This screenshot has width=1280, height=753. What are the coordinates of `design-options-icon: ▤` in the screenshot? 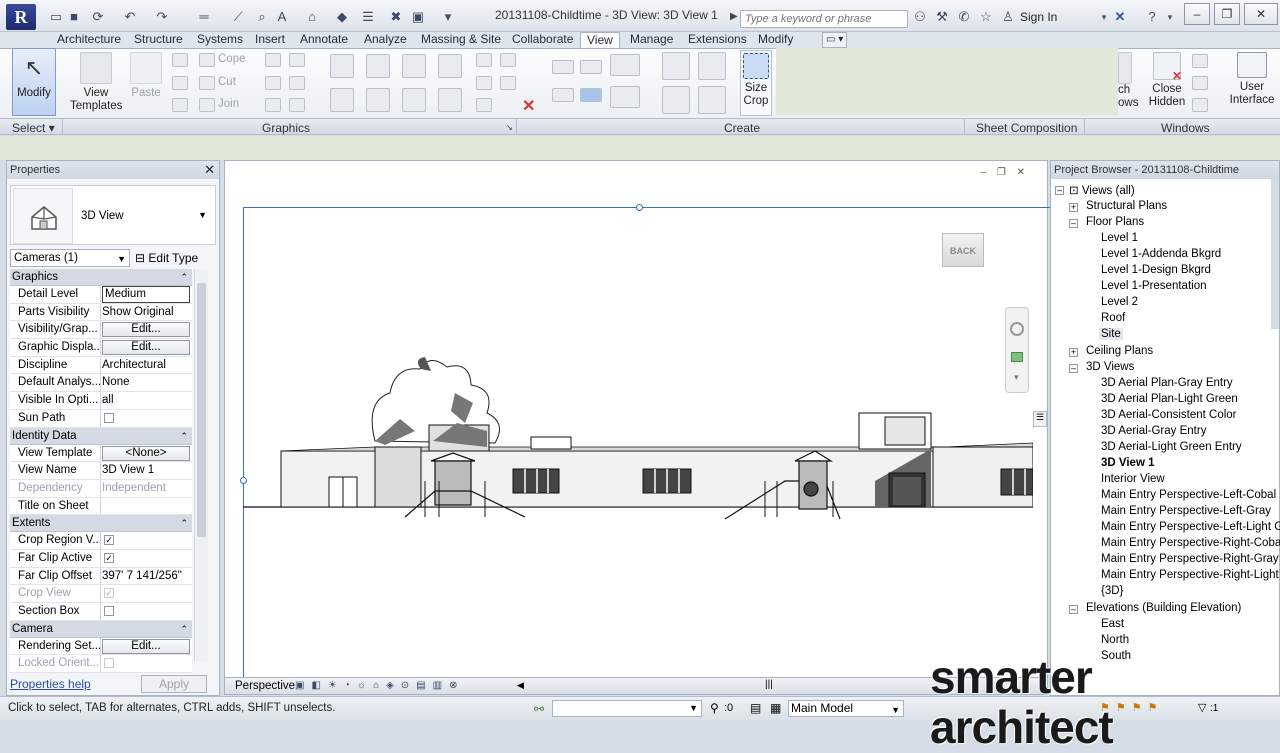 It's located at (755, 708).